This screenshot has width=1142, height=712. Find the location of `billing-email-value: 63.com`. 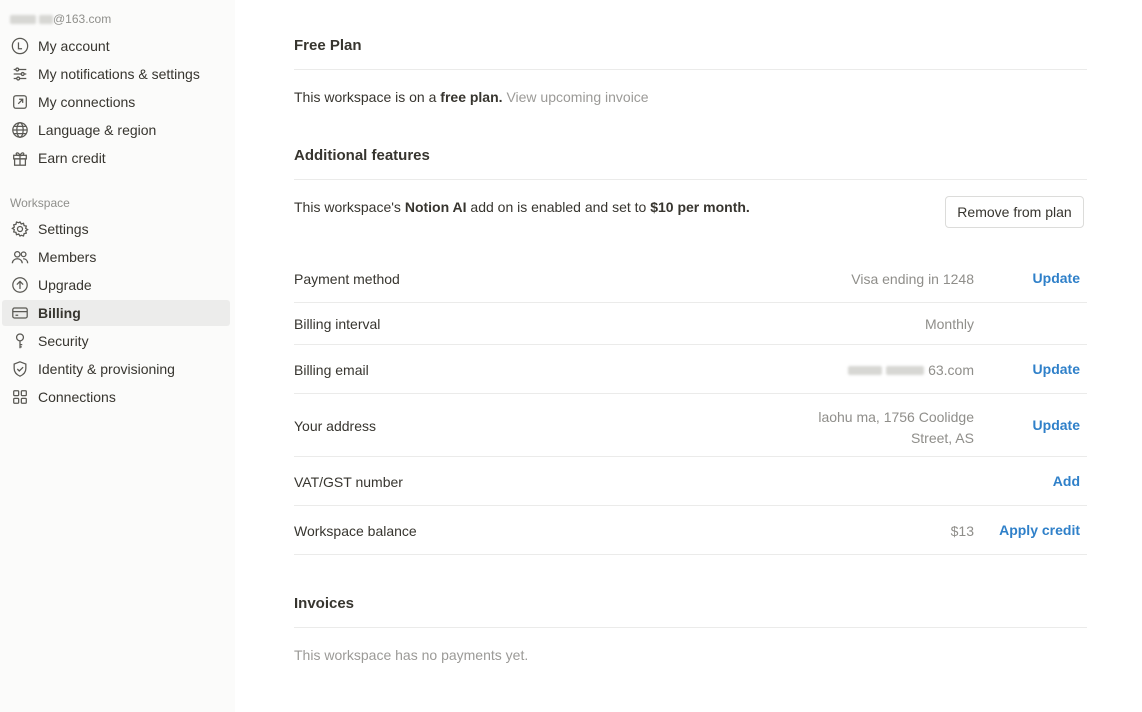

billing-email-value: 63.com is located at coordinates (911, 370).